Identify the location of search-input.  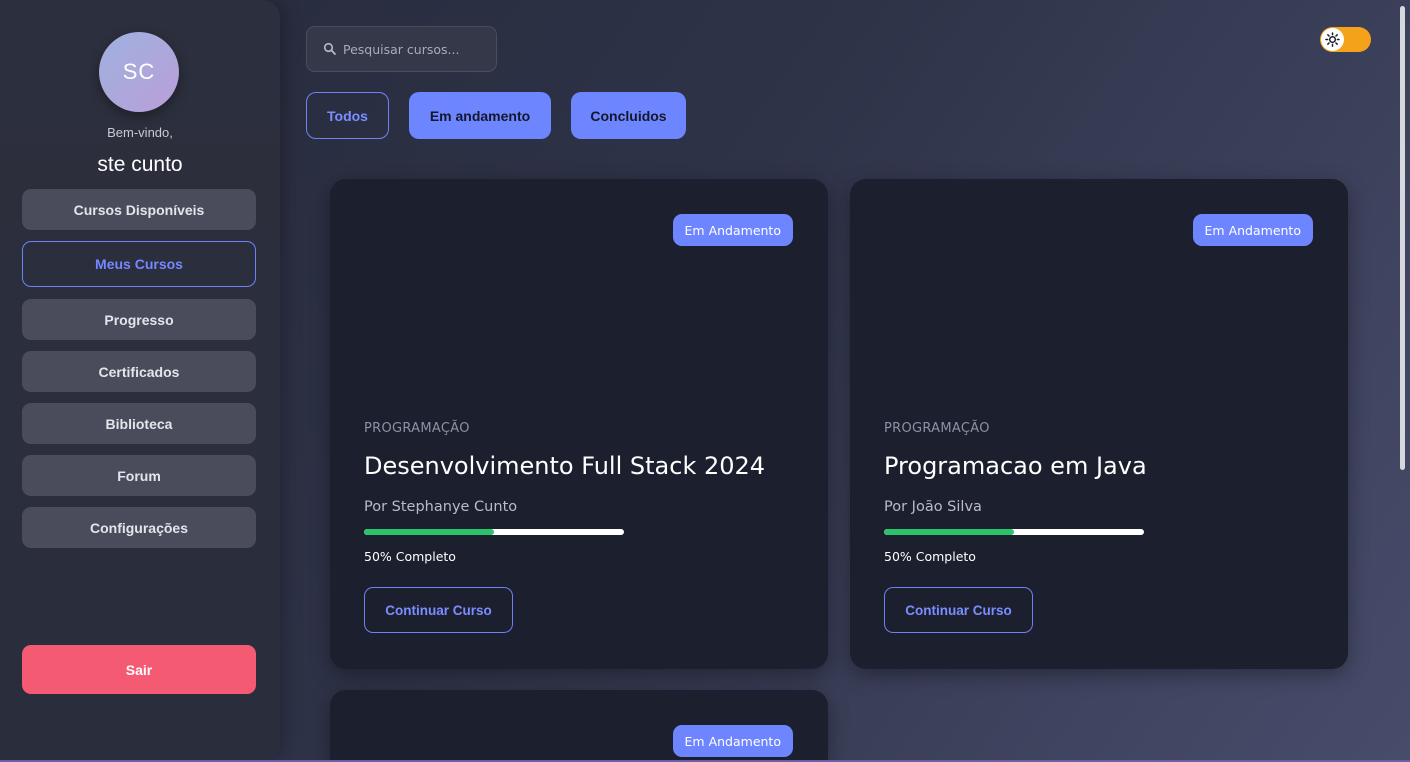
(418, 49).